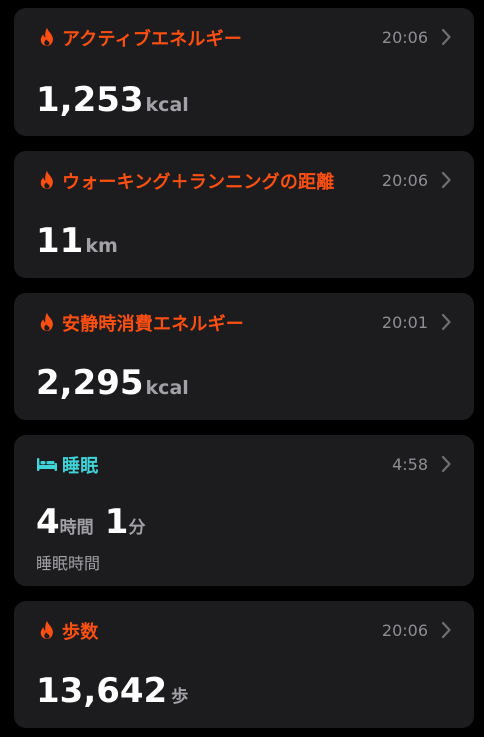 Image resolution: width=484 pixels, height=737 pixels. I want to click on metric-value: 13,642, so click(102, 691).